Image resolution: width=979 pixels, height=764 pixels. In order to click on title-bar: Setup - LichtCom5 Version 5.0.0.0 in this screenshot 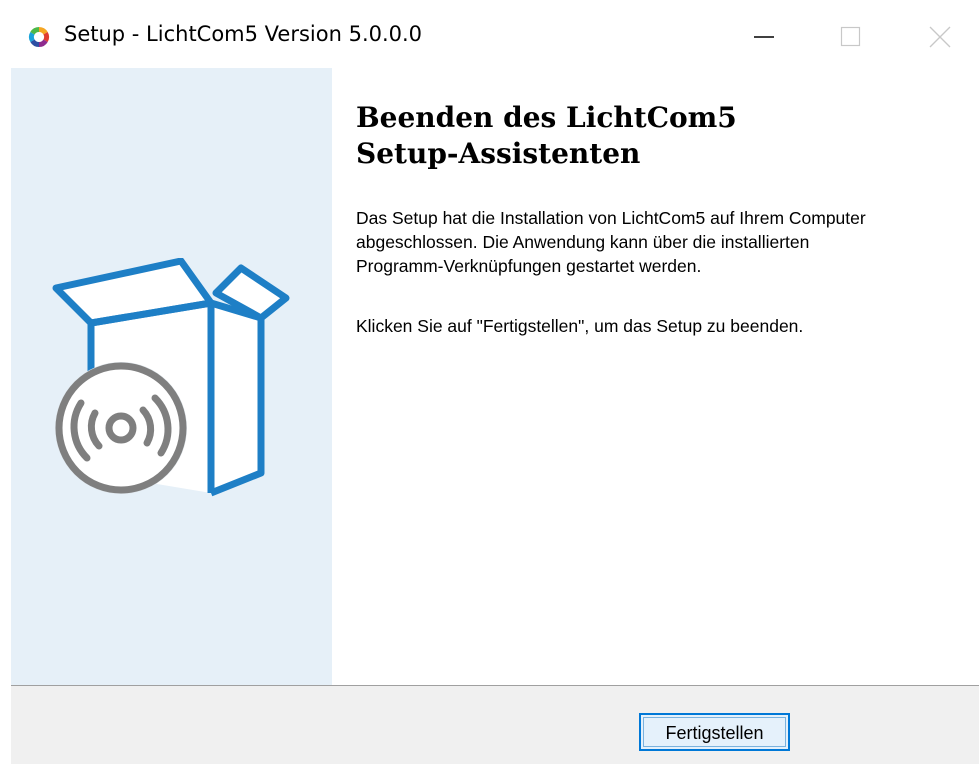, I will do `click(489, 34)`.